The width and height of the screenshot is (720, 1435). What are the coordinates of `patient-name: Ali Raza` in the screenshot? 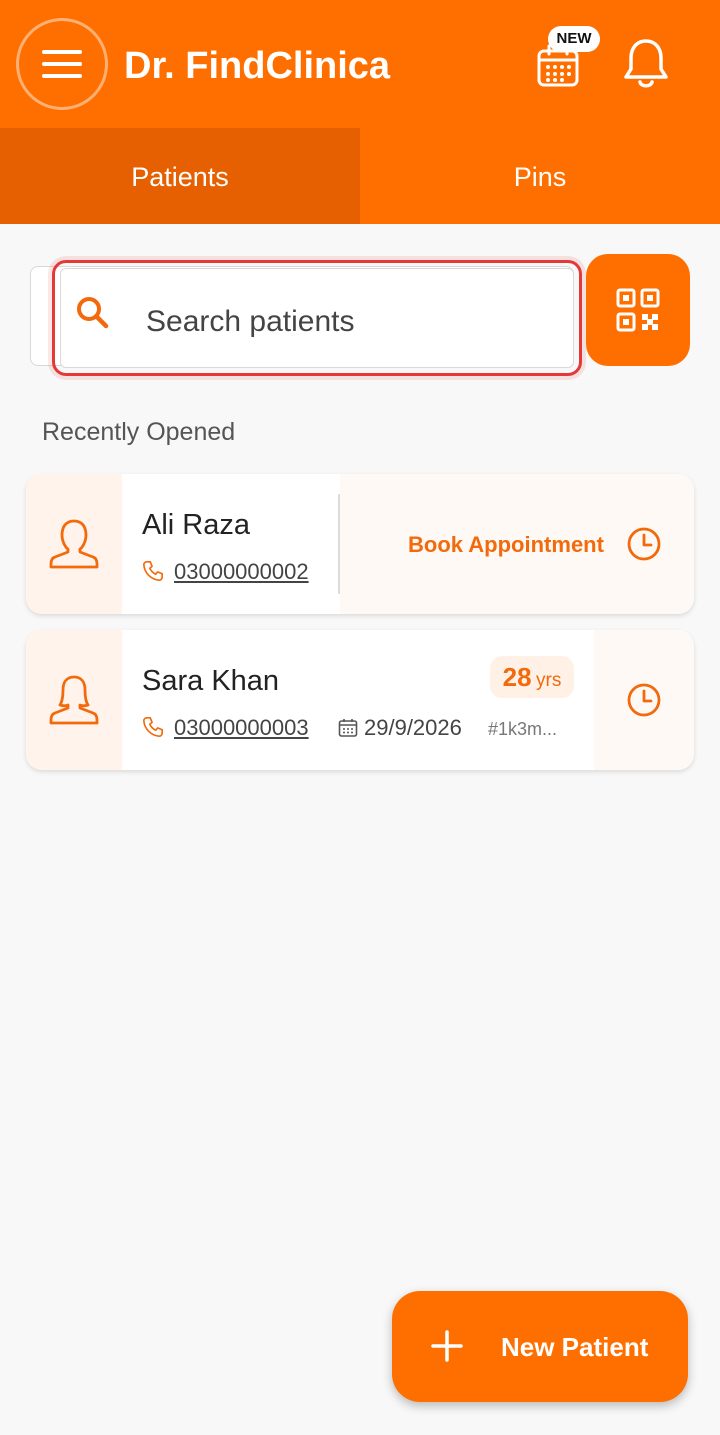 It's located at (196, 525).